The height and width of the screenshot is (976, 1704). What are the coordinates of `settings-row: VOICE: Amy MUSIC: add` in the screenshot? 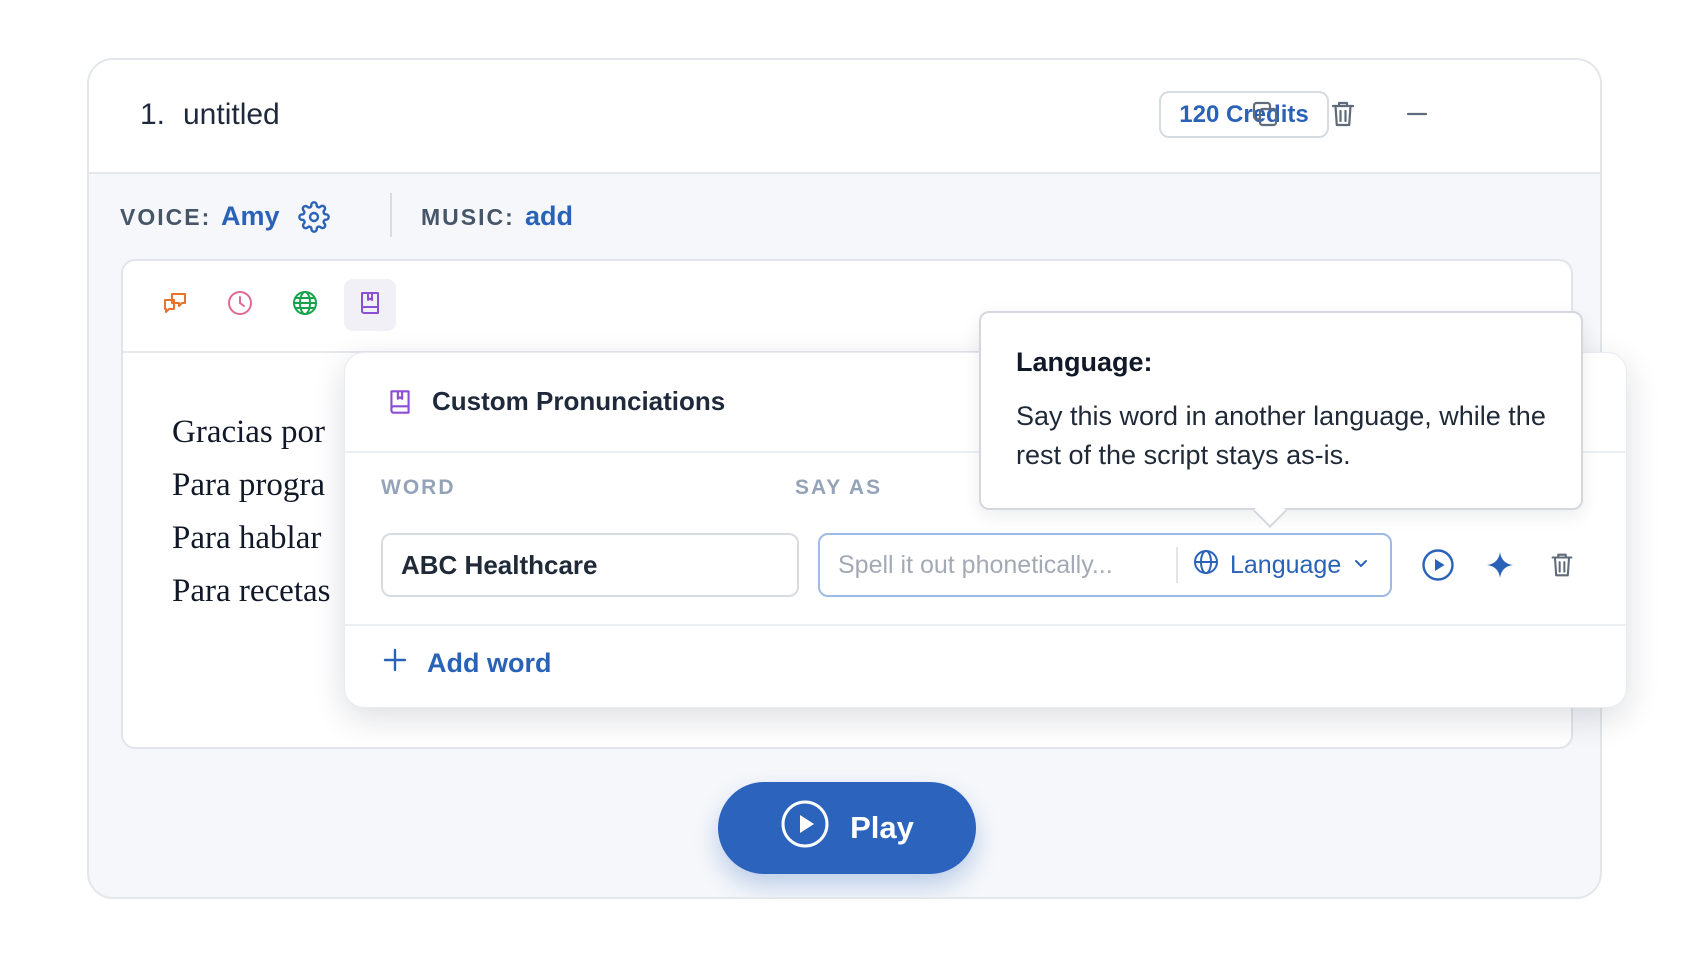 It's located at (844, 217).